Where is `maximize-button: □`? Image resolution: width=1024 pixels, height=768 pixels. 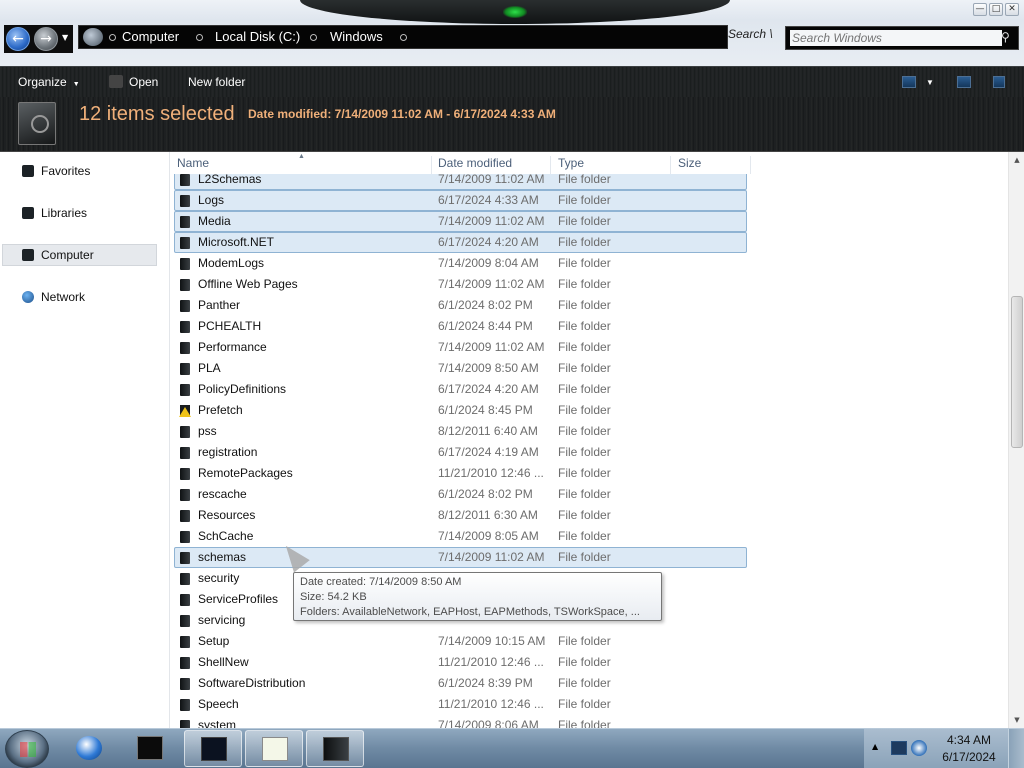 maximize-button: □ is located at coordinates (996, 9).